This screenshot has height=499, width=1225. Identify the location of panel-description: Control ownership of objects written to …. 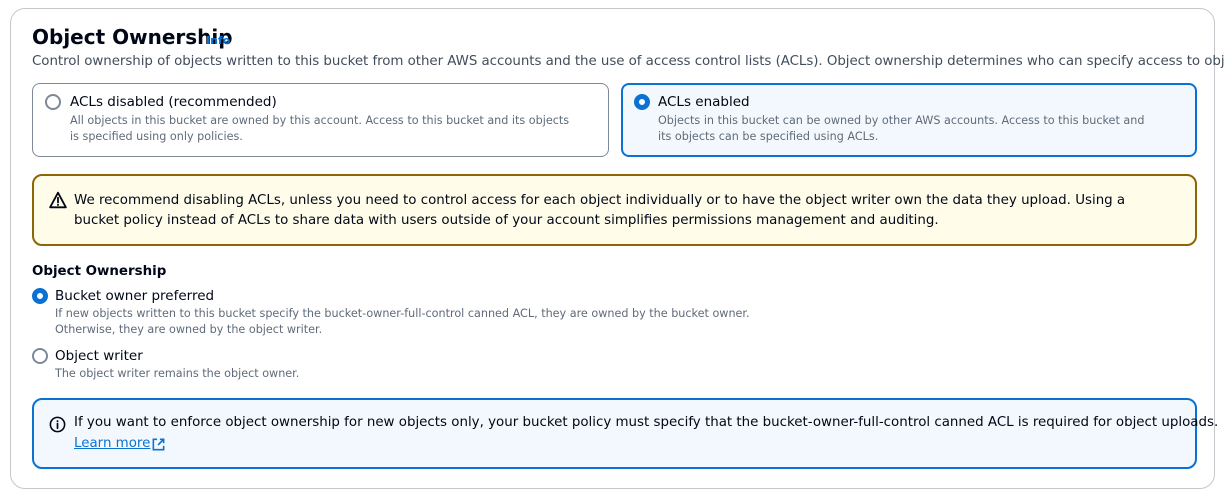
(628, 61).